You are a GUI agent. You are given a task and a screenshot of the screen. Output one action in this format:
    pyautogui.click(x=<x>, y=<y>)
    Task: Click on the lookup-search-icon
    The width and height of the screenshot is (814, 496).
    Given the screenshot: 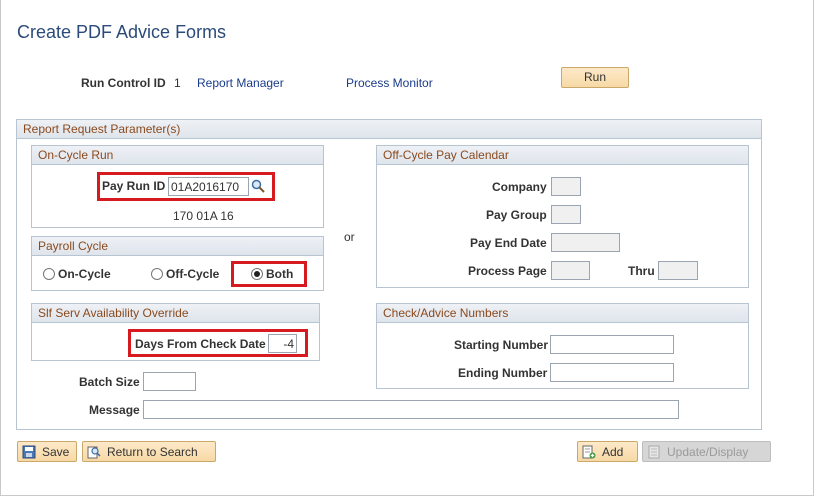 What is the action you would take?
    pyautogui.click(x=258, y=187)
    